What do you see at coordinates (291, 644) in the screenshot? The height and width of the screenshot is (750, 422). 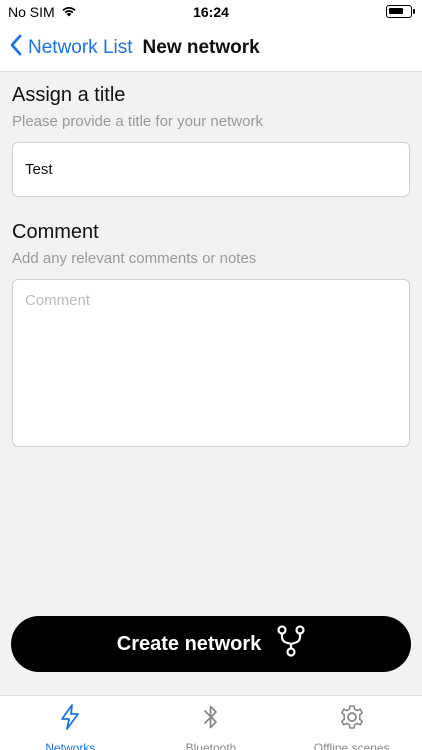 I see `fork-icon` at bounding box center [291, 644].